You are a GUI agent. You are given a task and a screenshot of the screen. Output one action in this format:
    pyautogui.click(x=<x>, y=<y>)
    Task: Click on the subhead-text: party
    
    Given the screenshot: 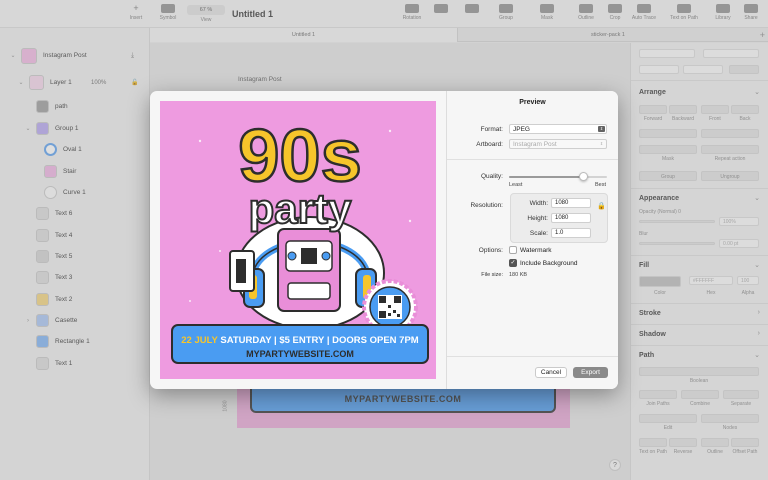 What is the action you would take?
    pyautogui.click(x=300, y=208)
    